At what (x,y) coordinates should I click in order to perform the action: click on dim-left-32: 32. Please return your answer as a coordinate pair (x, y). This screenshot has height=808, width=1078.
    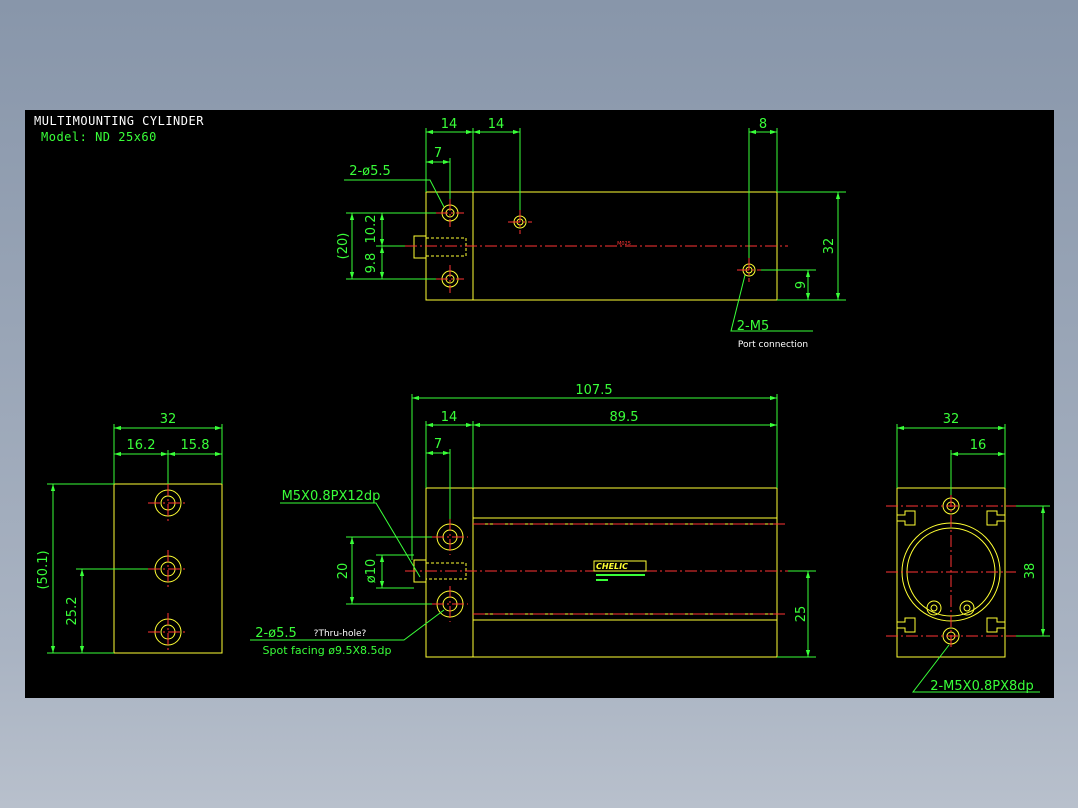
    Looking at the image, I should click on (168, 419).